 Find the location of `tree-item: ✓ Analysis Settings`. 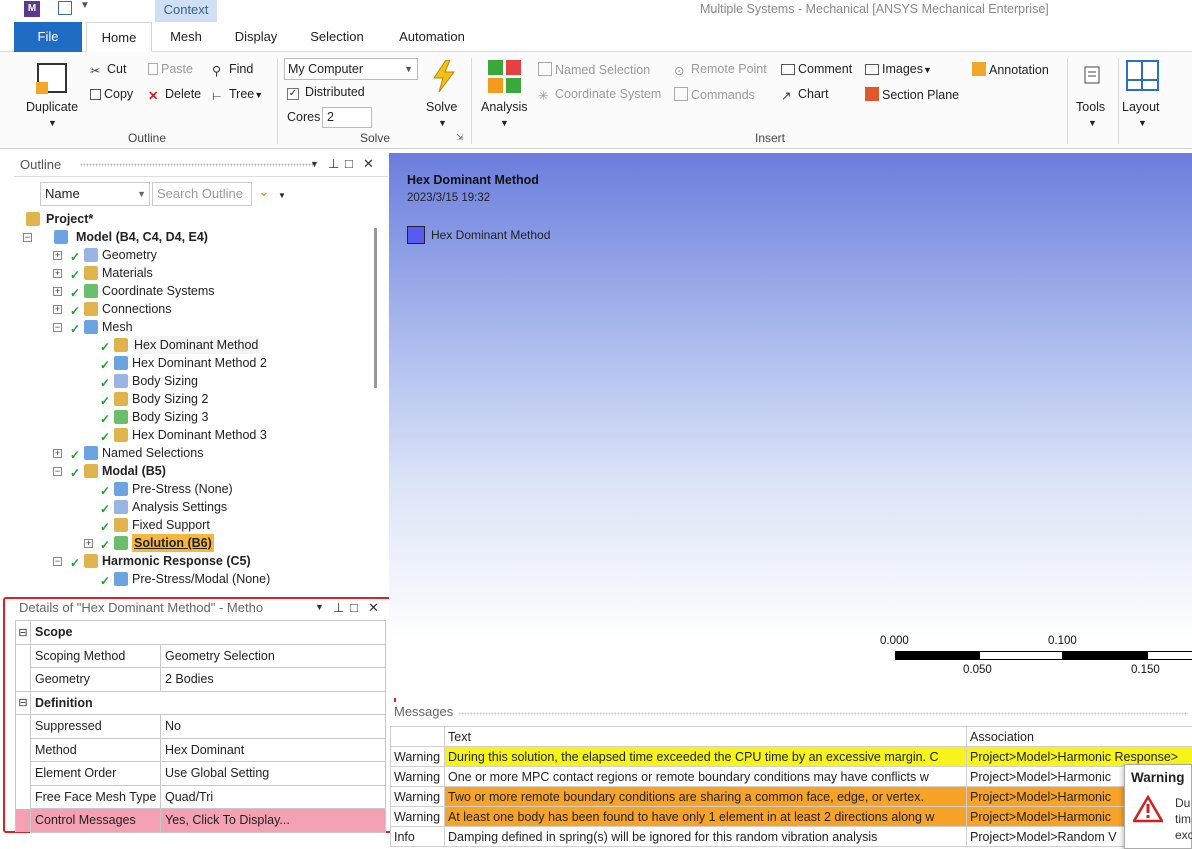

tree-item: ✓ Analysis Settings is located at coordinates (194, 507).